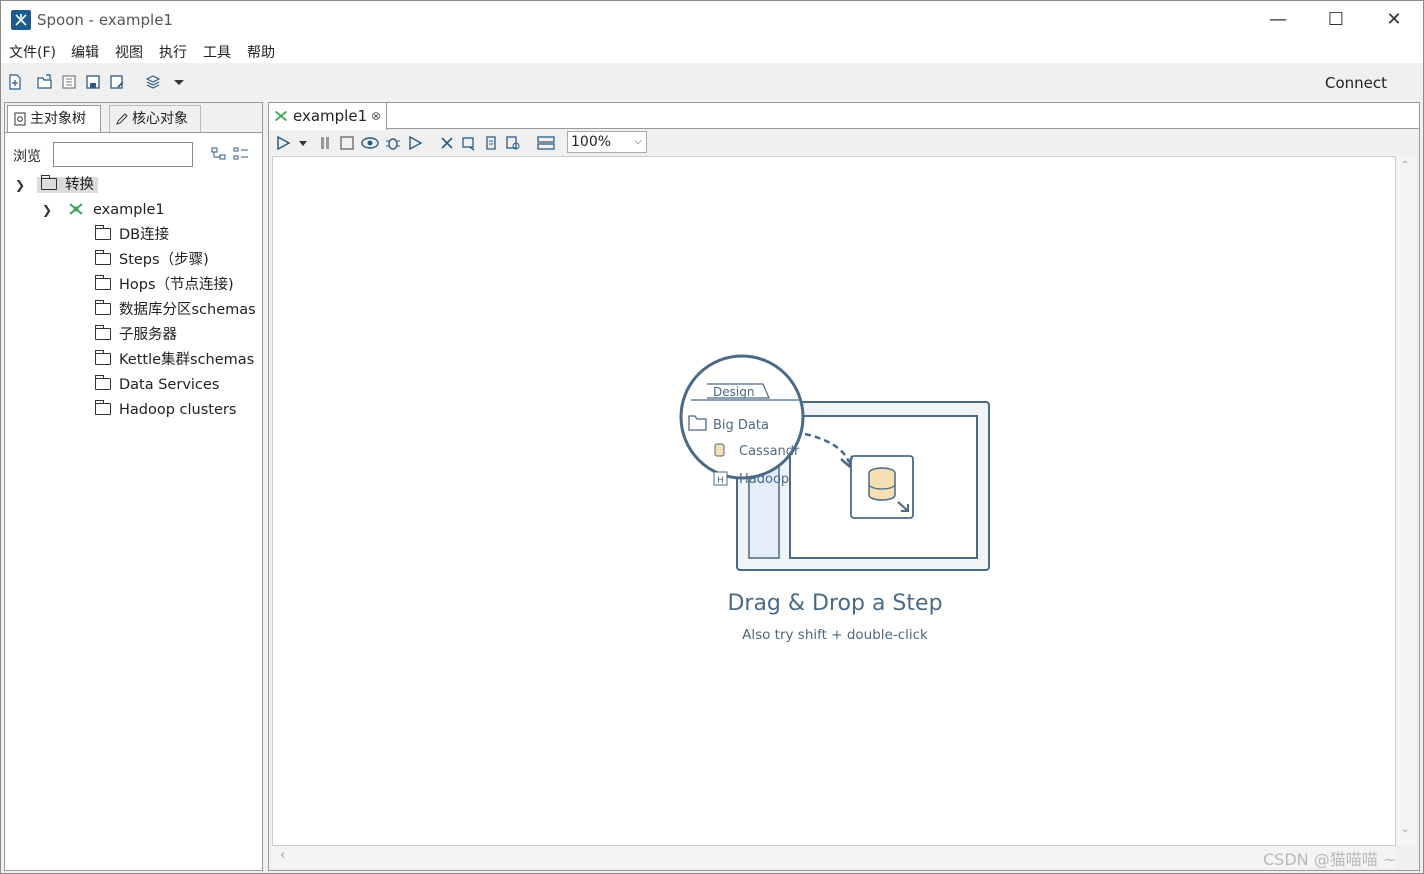  I want to click on tree-item-label: DB连接, so click(144, 235).